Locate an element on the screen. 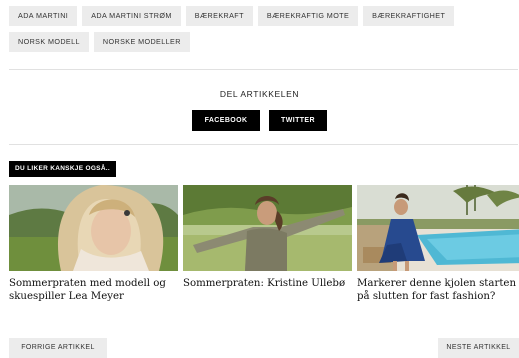 This screenshot has height=358, width=519. twitter-share-button: TWITTER is located at coordinates (298, 120).